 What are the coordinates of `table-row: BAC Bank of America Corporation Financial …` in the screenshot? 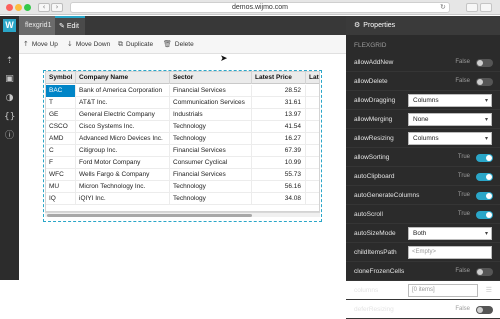 It's located at (182, 91).